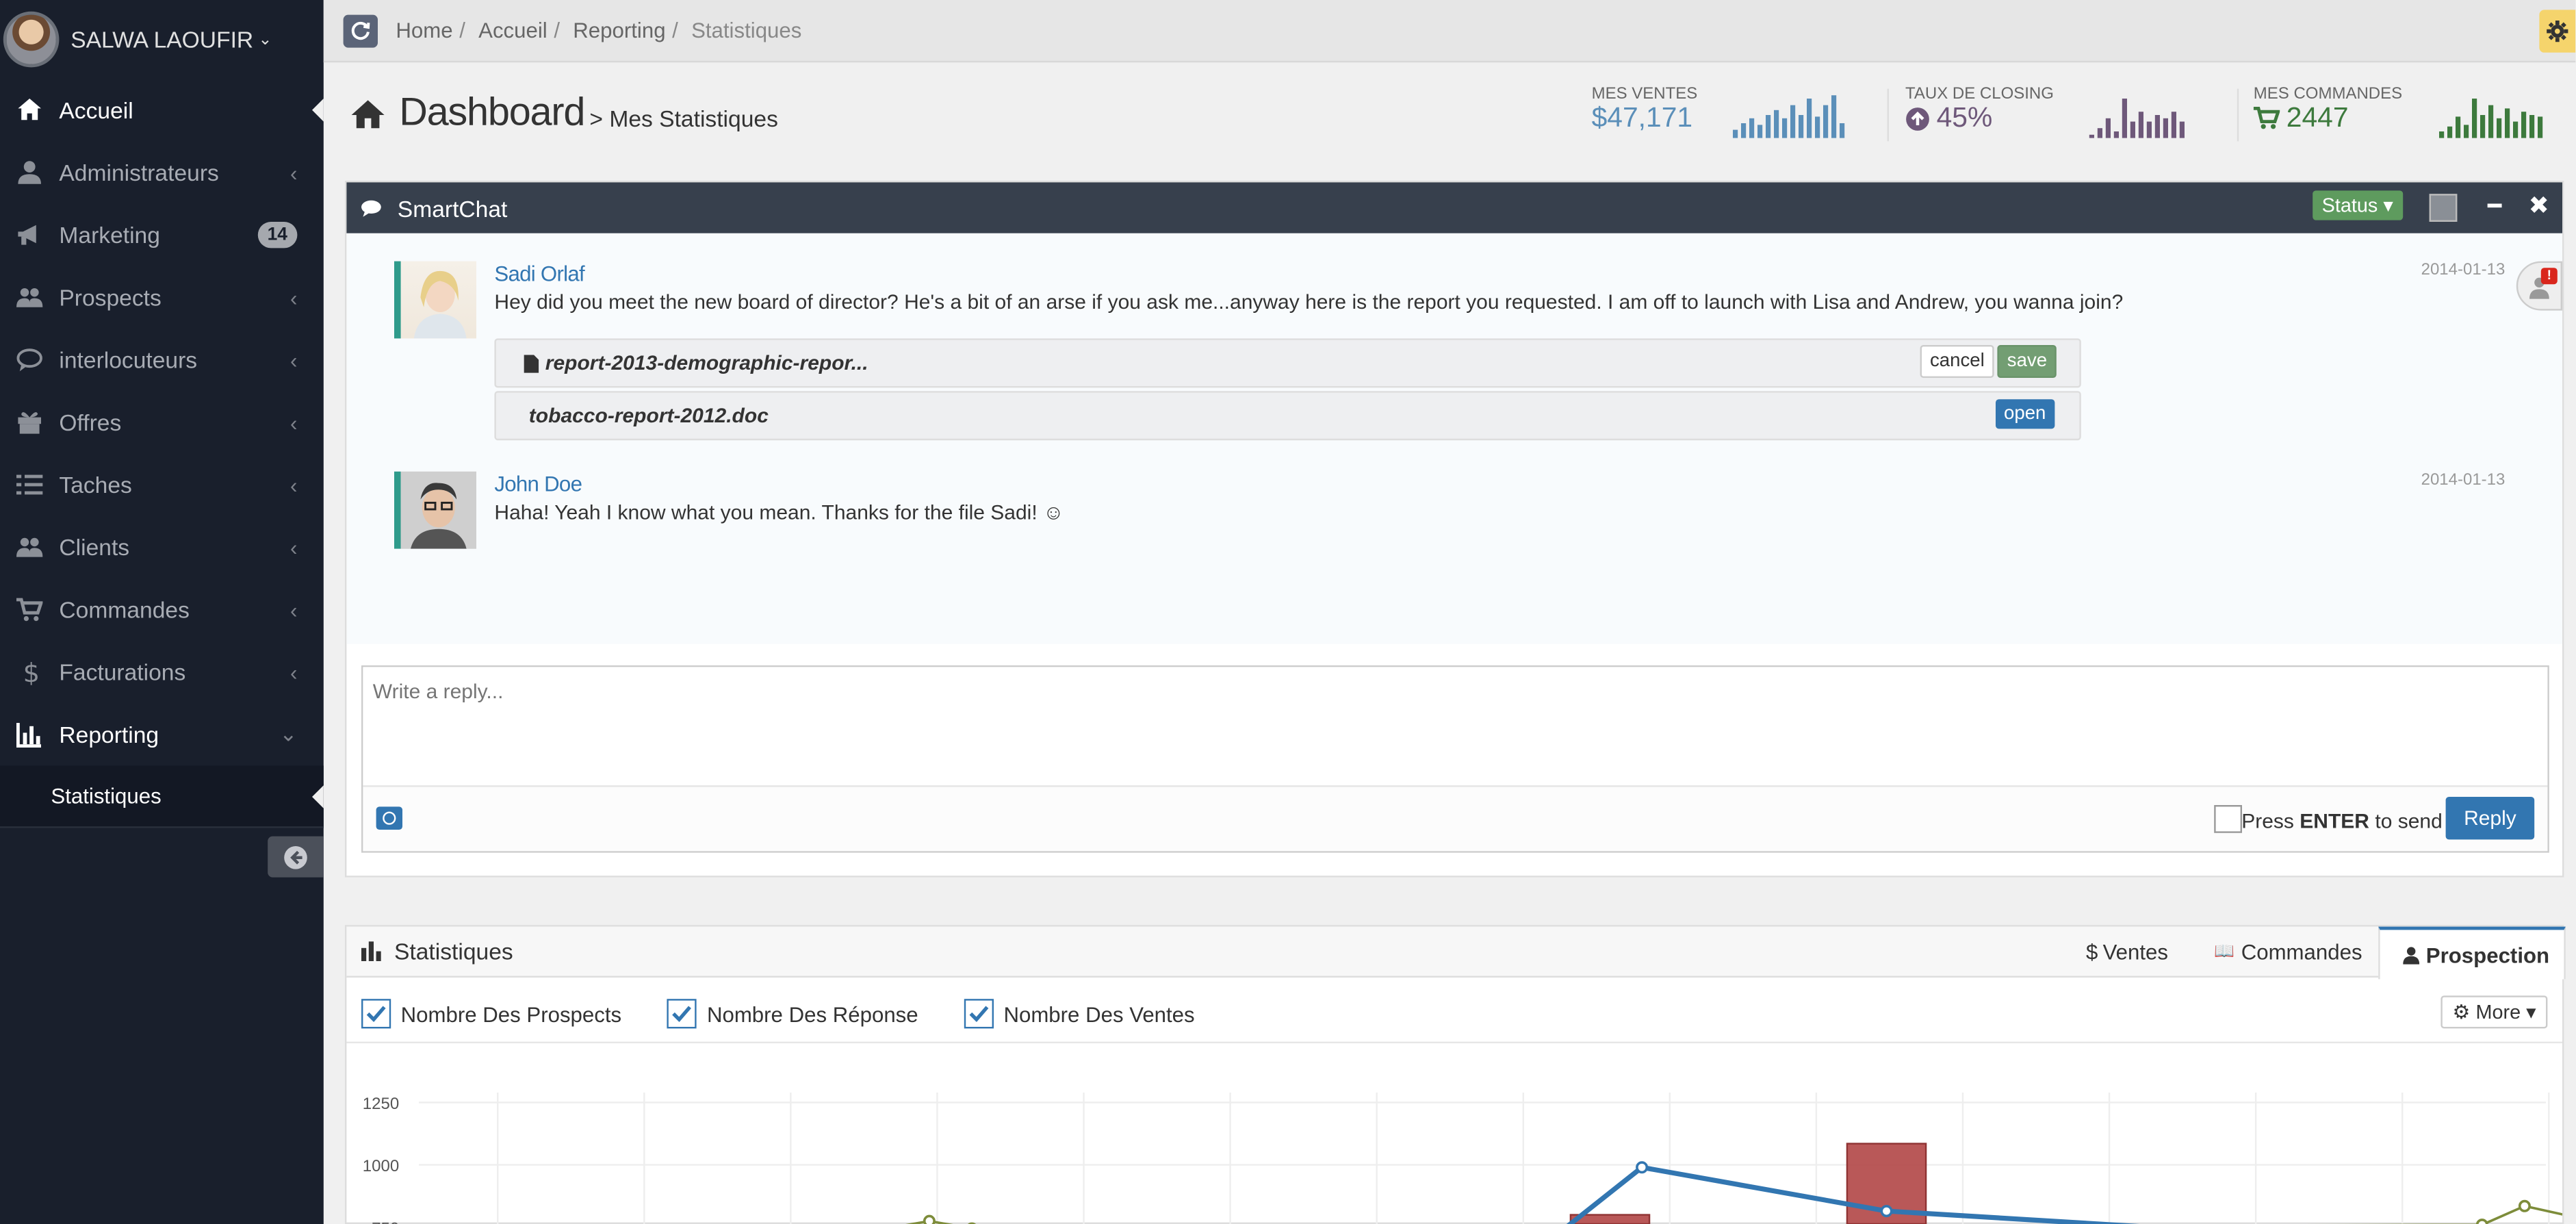 The image size is (2576, 1224). I want to click on statistics-chart: 1250 1000 750, so click(1463, 1158).